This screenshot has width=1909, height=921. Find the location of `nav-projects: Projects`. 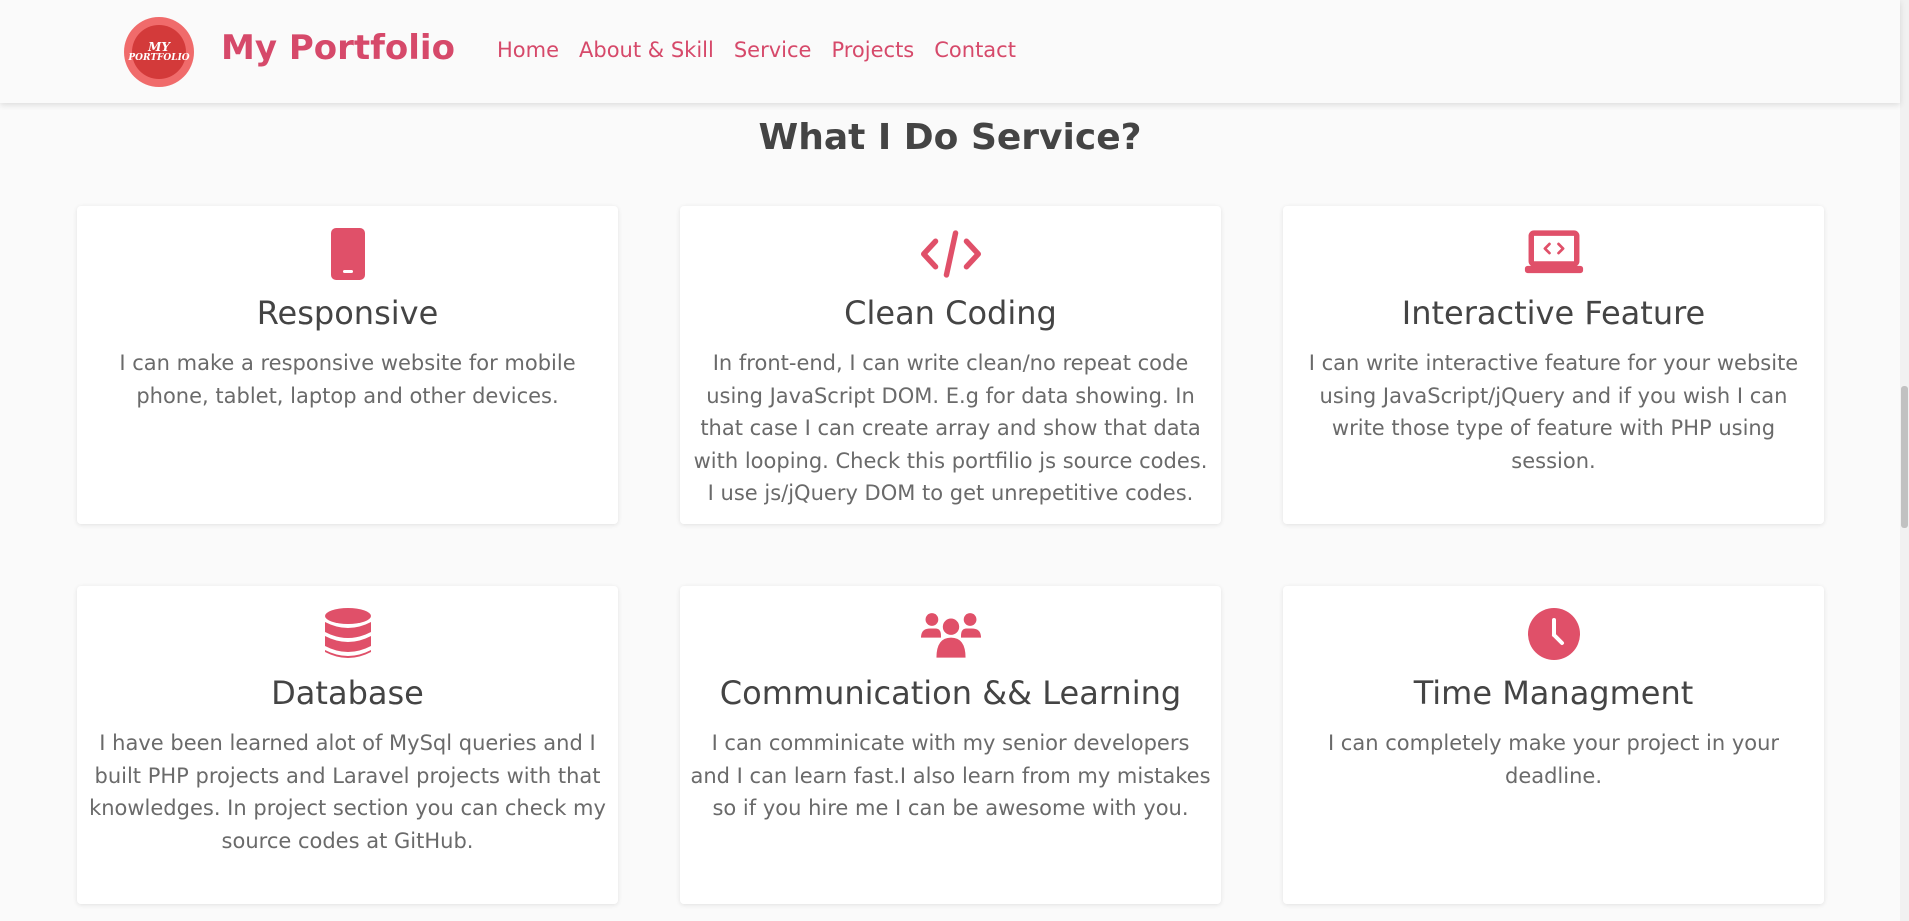

nav-projects: Projects is located at coordinates (872, 50).